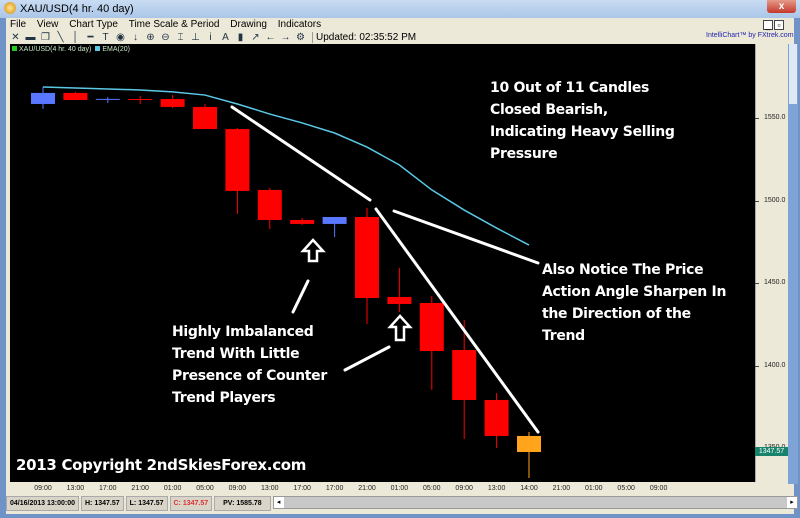 The image size is (800, 518). I want to click on scroll-left-button: ◂, so click(278, 502).